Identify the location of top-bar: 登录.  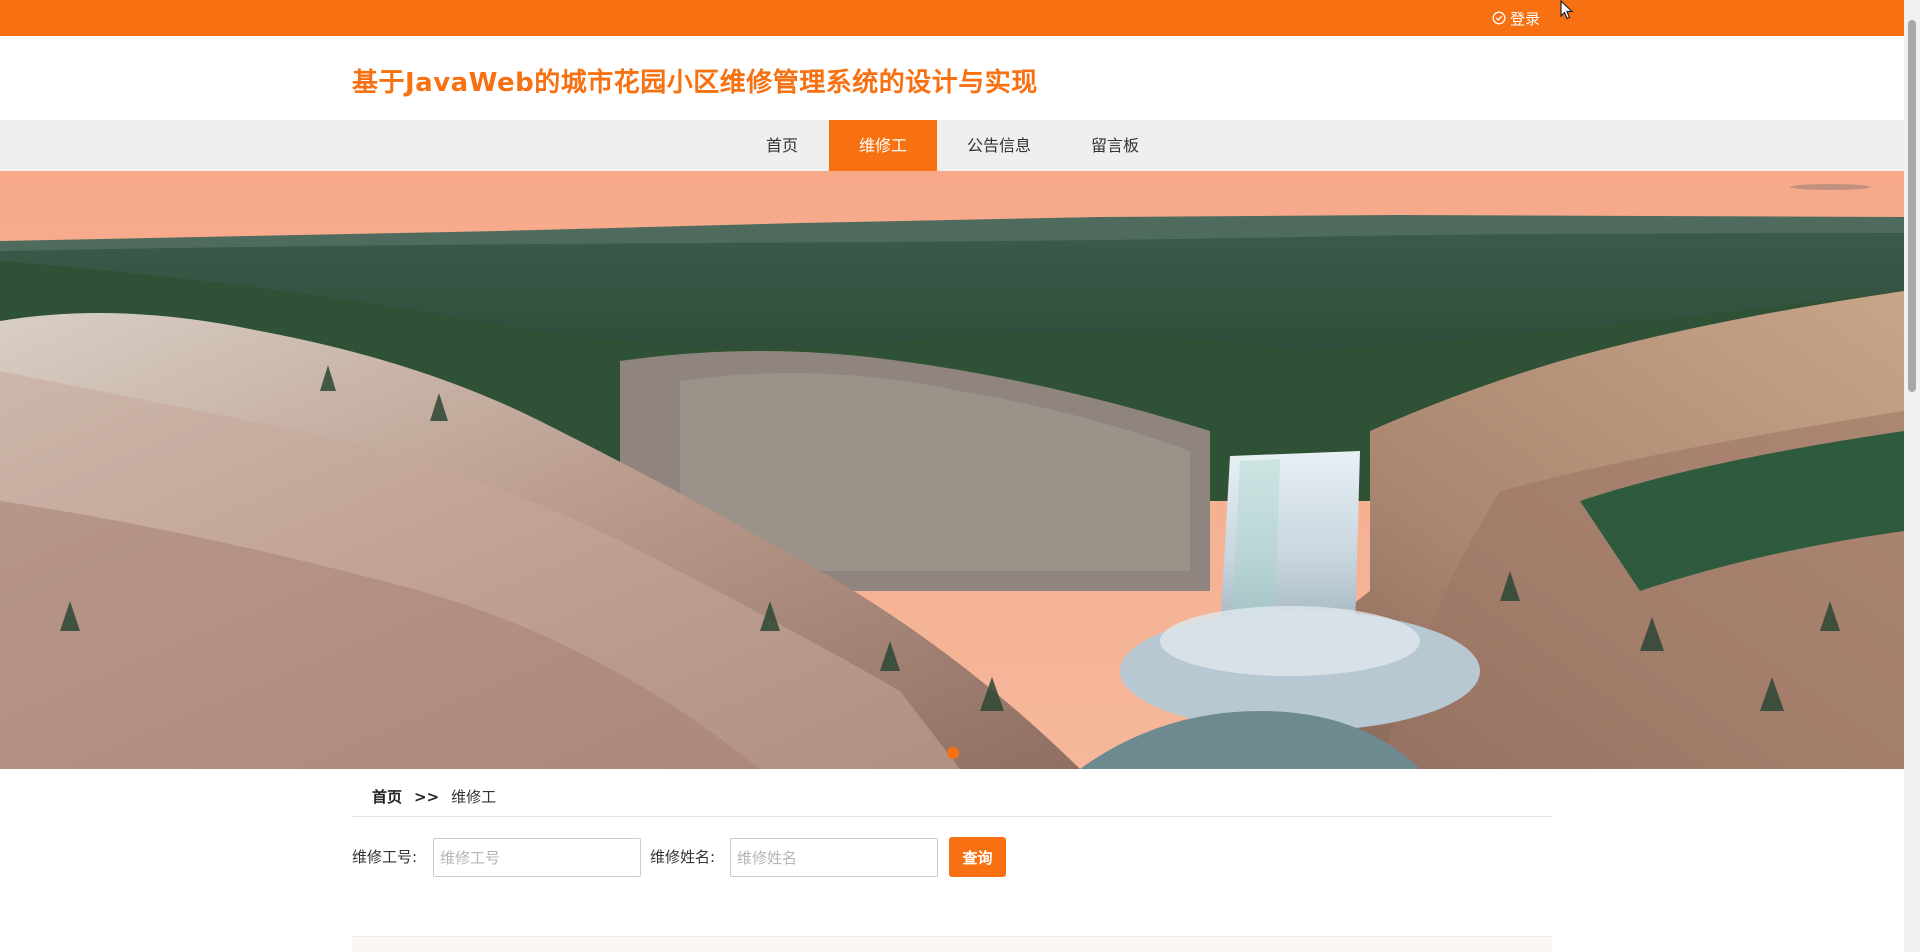
(952, 18).